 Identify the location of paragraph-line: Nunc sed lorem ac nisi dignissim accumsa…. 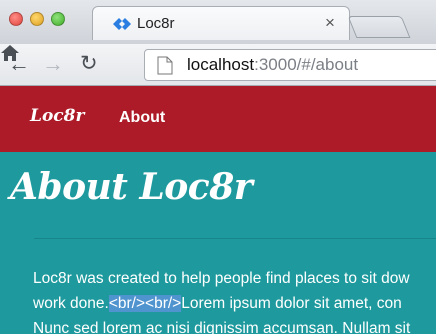
(222, 327).